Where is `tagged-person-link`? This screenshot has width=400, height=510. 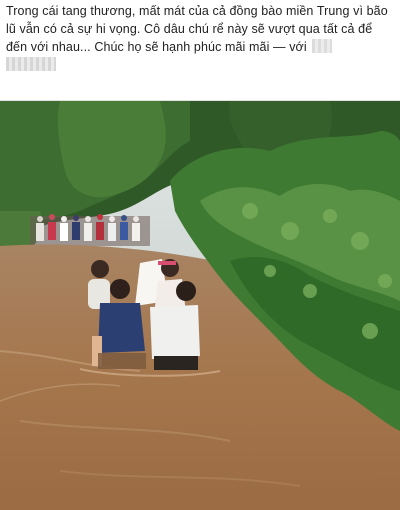 tagged-person-link is located at coordinates (322, 46).